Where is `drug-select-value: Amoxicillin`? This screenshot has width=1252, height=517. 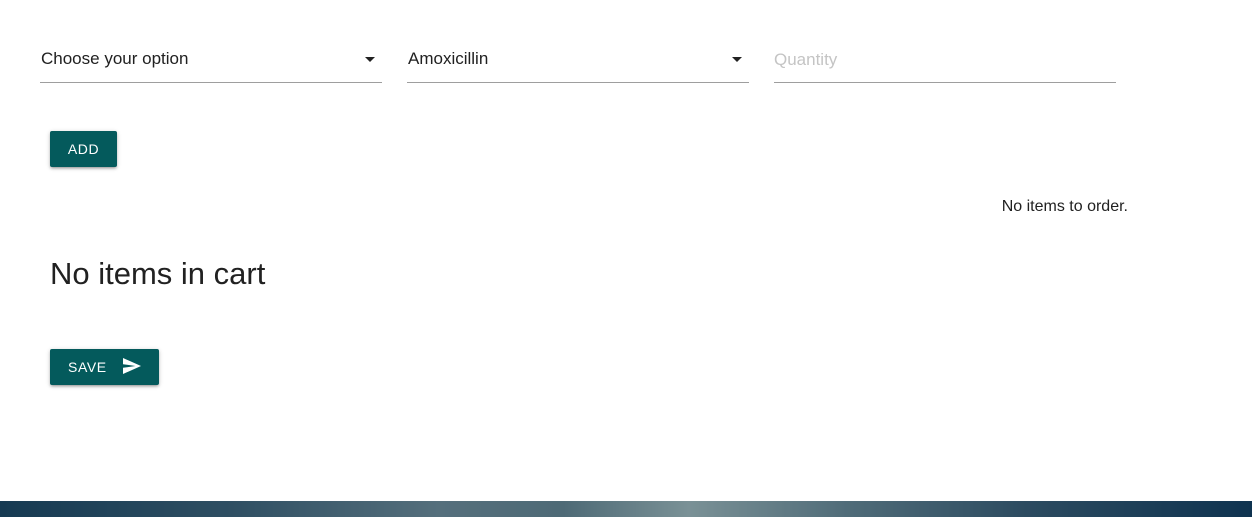 drug-select-value: Amoxicillin is located at coordinates (448, 58).